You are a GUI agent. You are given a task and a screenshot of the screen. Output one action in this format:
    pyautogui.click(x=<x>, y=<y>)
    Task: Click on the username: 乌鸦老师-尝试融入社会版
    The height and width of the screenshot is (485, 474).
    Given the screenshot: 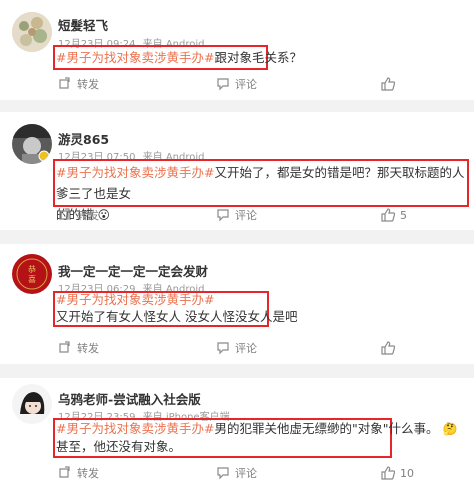 What is the action you would take?
    pyautogui.click(x=129, y=398)
    